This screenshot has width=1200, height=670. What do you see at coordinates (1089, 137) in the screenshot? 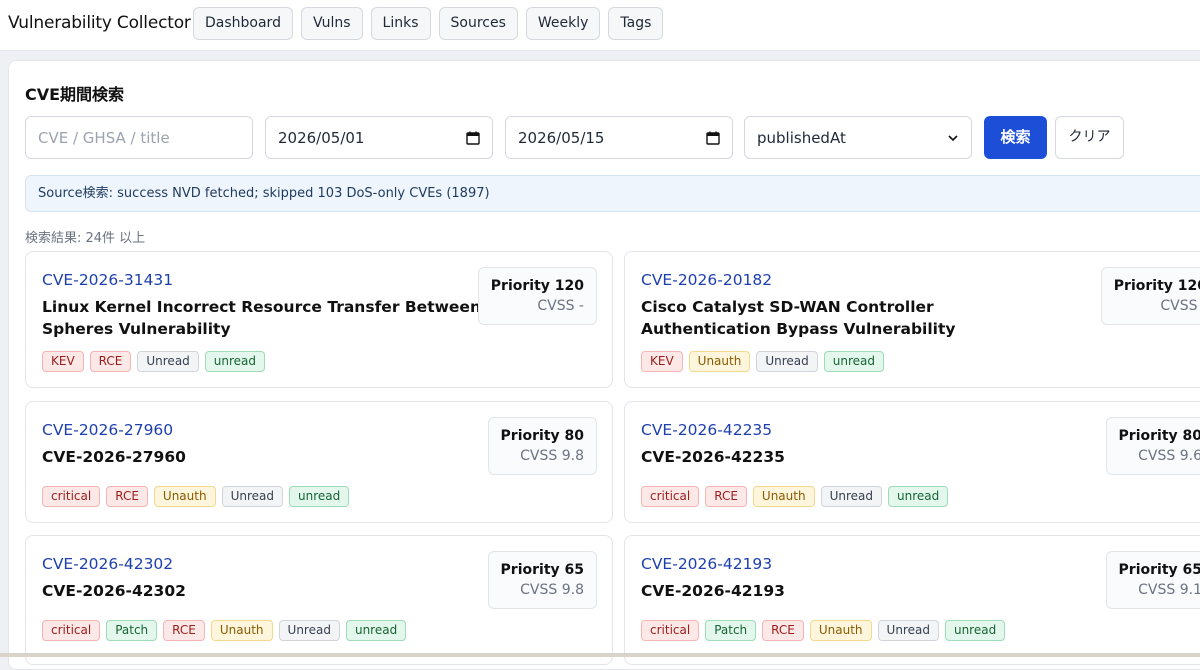
I see `clear-button: クリア` at bounding box center [1089, 137].